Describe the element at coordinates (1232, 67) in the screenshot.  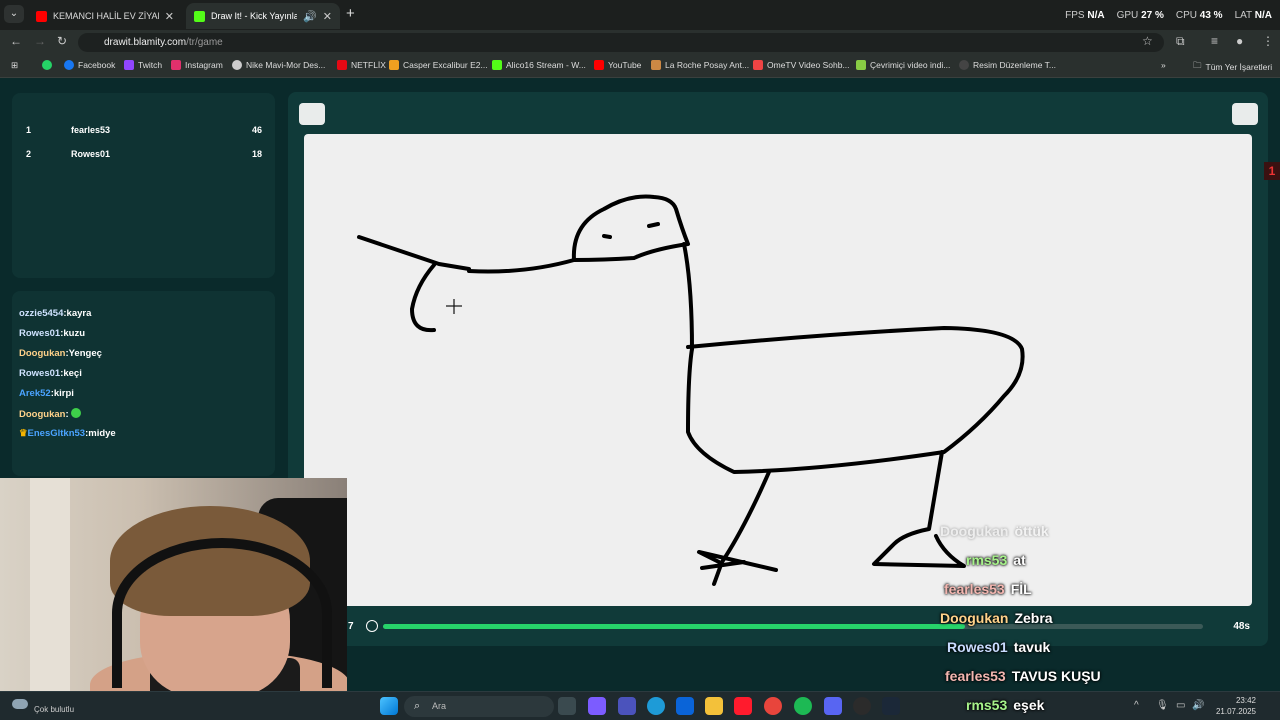
I see `all-bookmarks: 🗀 Tüm Yer İşaretleri` at that location.